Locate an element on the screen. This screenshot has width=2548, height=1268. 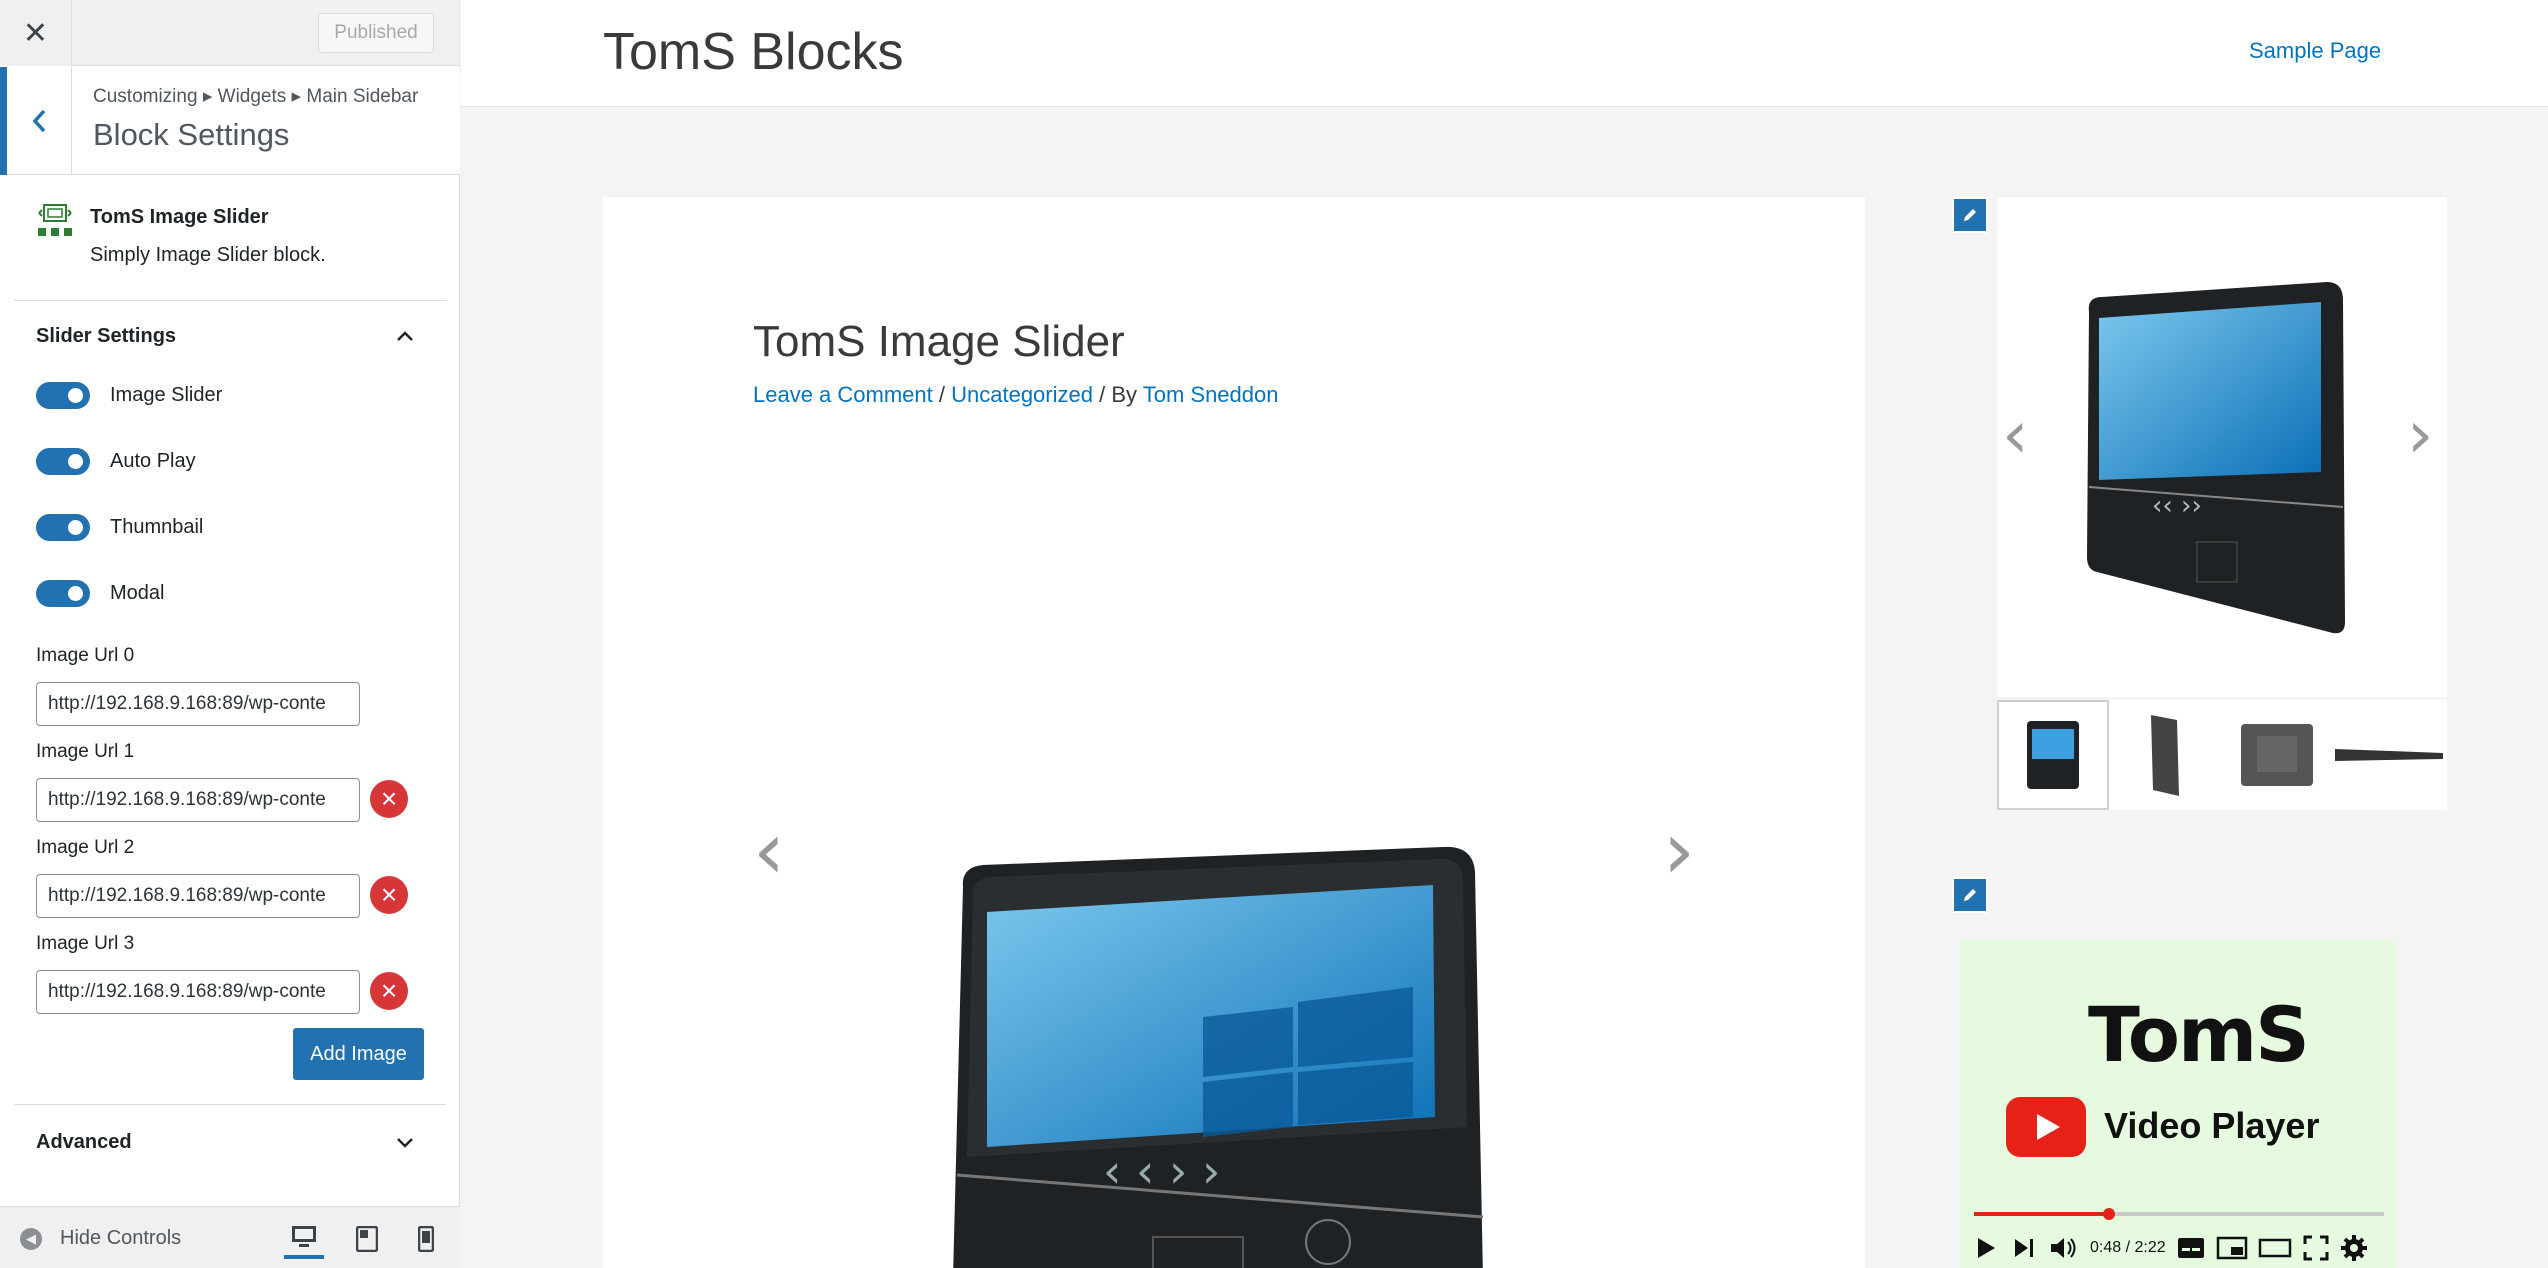
toms-logo: TomS is located at coordinates (2199, 1034).